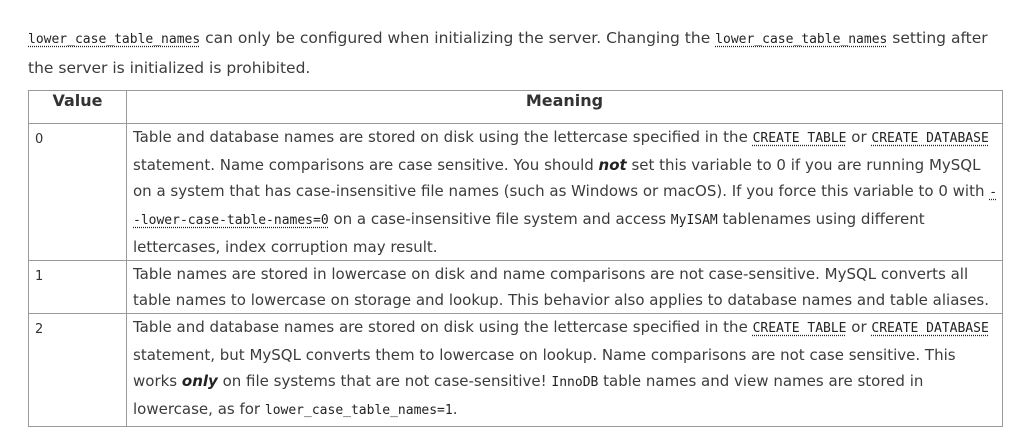 The height and width of the screenshot is (443, 1024). What do you see at coordinates (77, 192) in the screenshot?
I see `row-value: 0` at bounding box center [77, 192].